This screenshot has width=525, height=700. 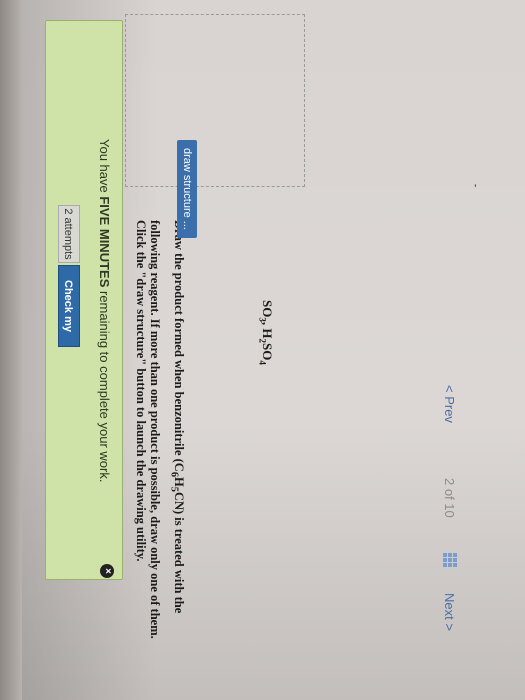 What do you see at coordinates (262, 362) in the screenshot?
I see `reagent-c-sub: 4` at bounding box center [262, 362].